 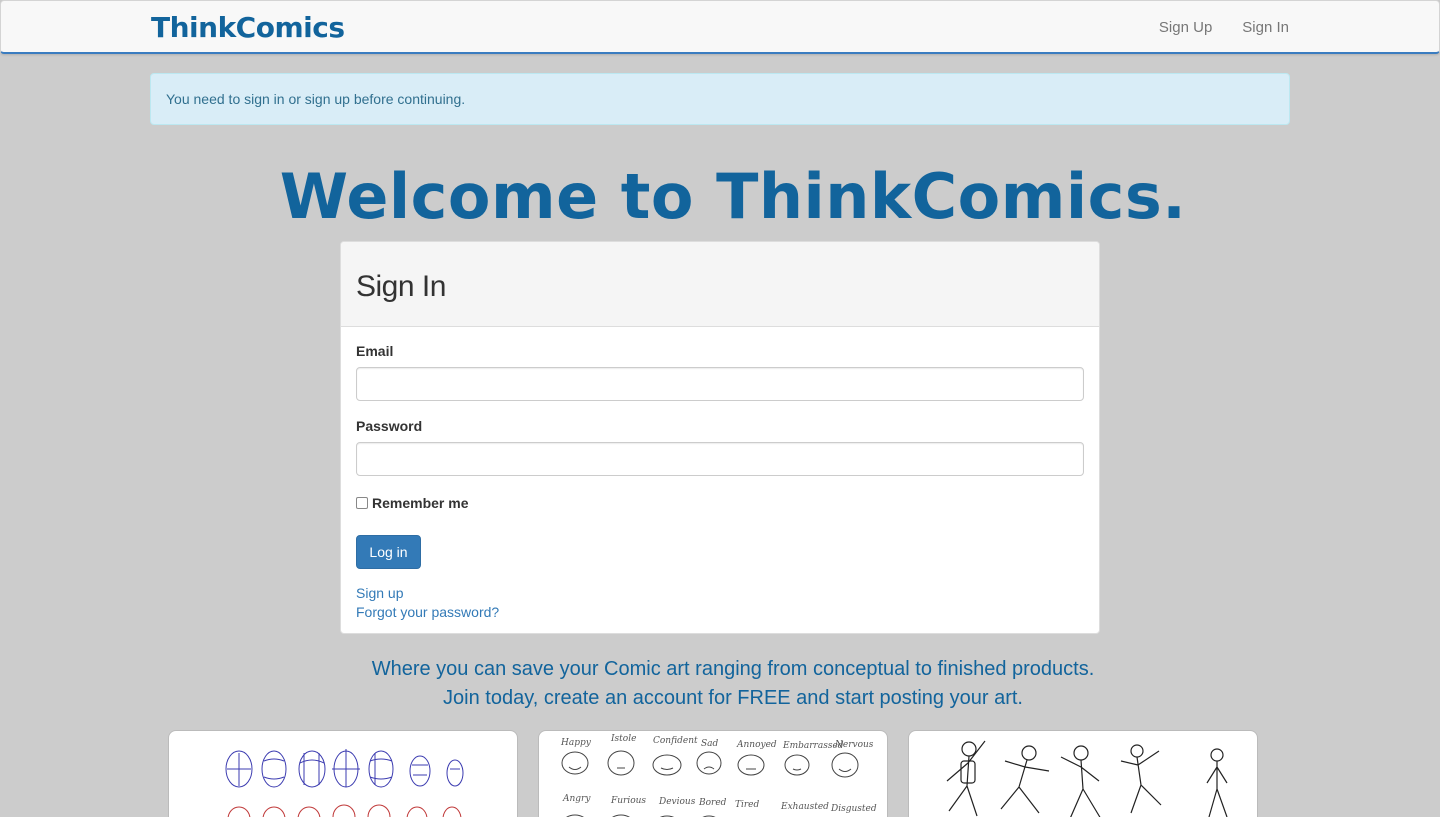 I want to click on head-sketches-image, so click(x=344, y=783).